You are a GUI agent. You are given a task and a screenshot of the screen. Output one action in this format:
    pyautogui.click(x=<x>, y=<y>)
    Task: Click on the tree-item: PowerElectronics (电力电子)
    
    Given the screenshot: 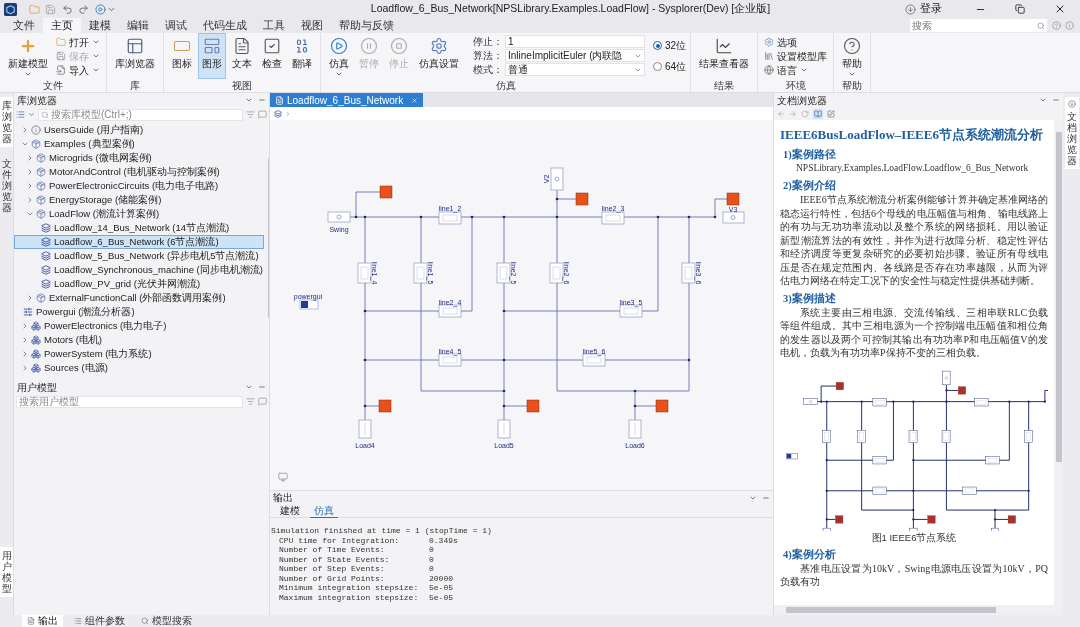 What is the action you would take?
    pyautogui.click(x=139, y=326)
    